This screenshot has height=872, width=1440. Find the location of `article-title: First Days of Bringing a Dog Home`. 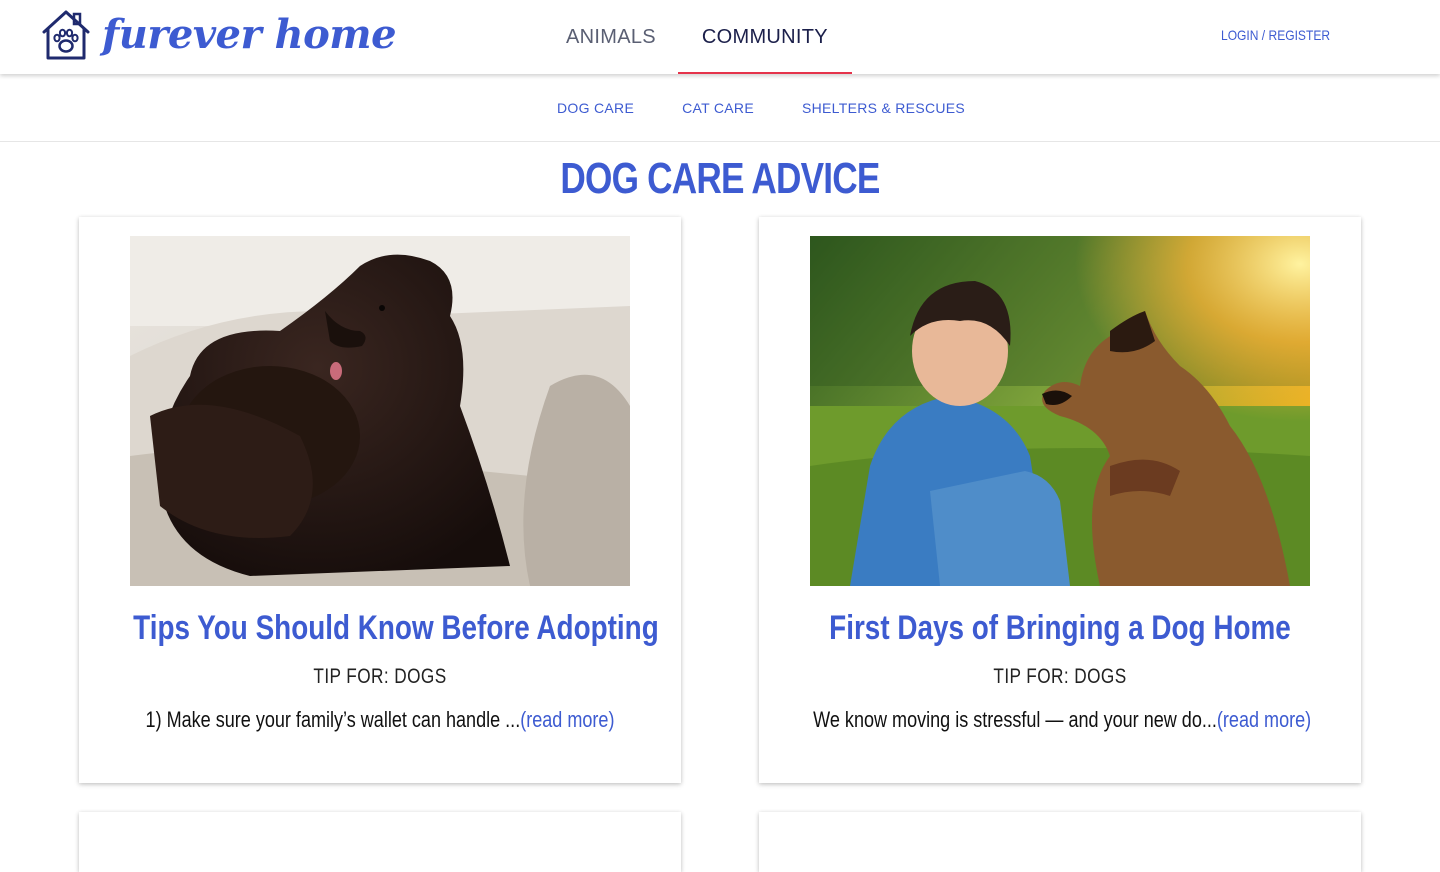

article-title: First Days of Bringing a Dog Home is located at coordinates (1060, 628).